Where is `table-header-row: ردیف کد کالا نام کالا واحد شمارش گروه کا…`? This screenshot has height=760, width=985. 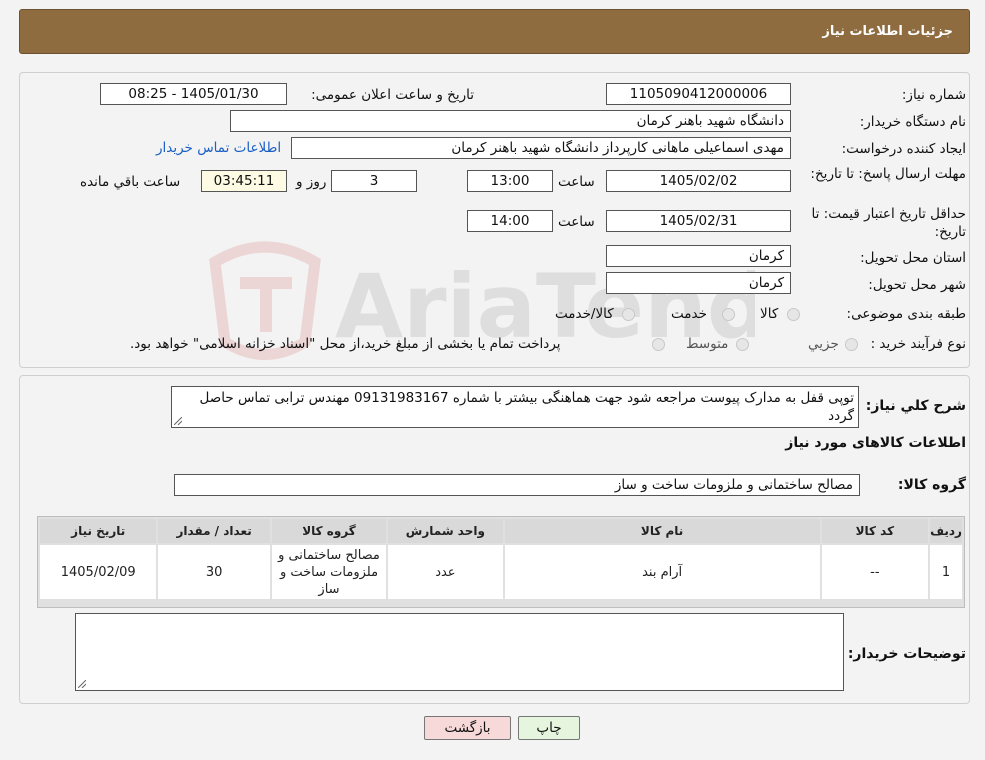
table-header-row: ردیف کد کالا نام کالا واحد شمارش گروه کا… is located at coordinates (501, 531).